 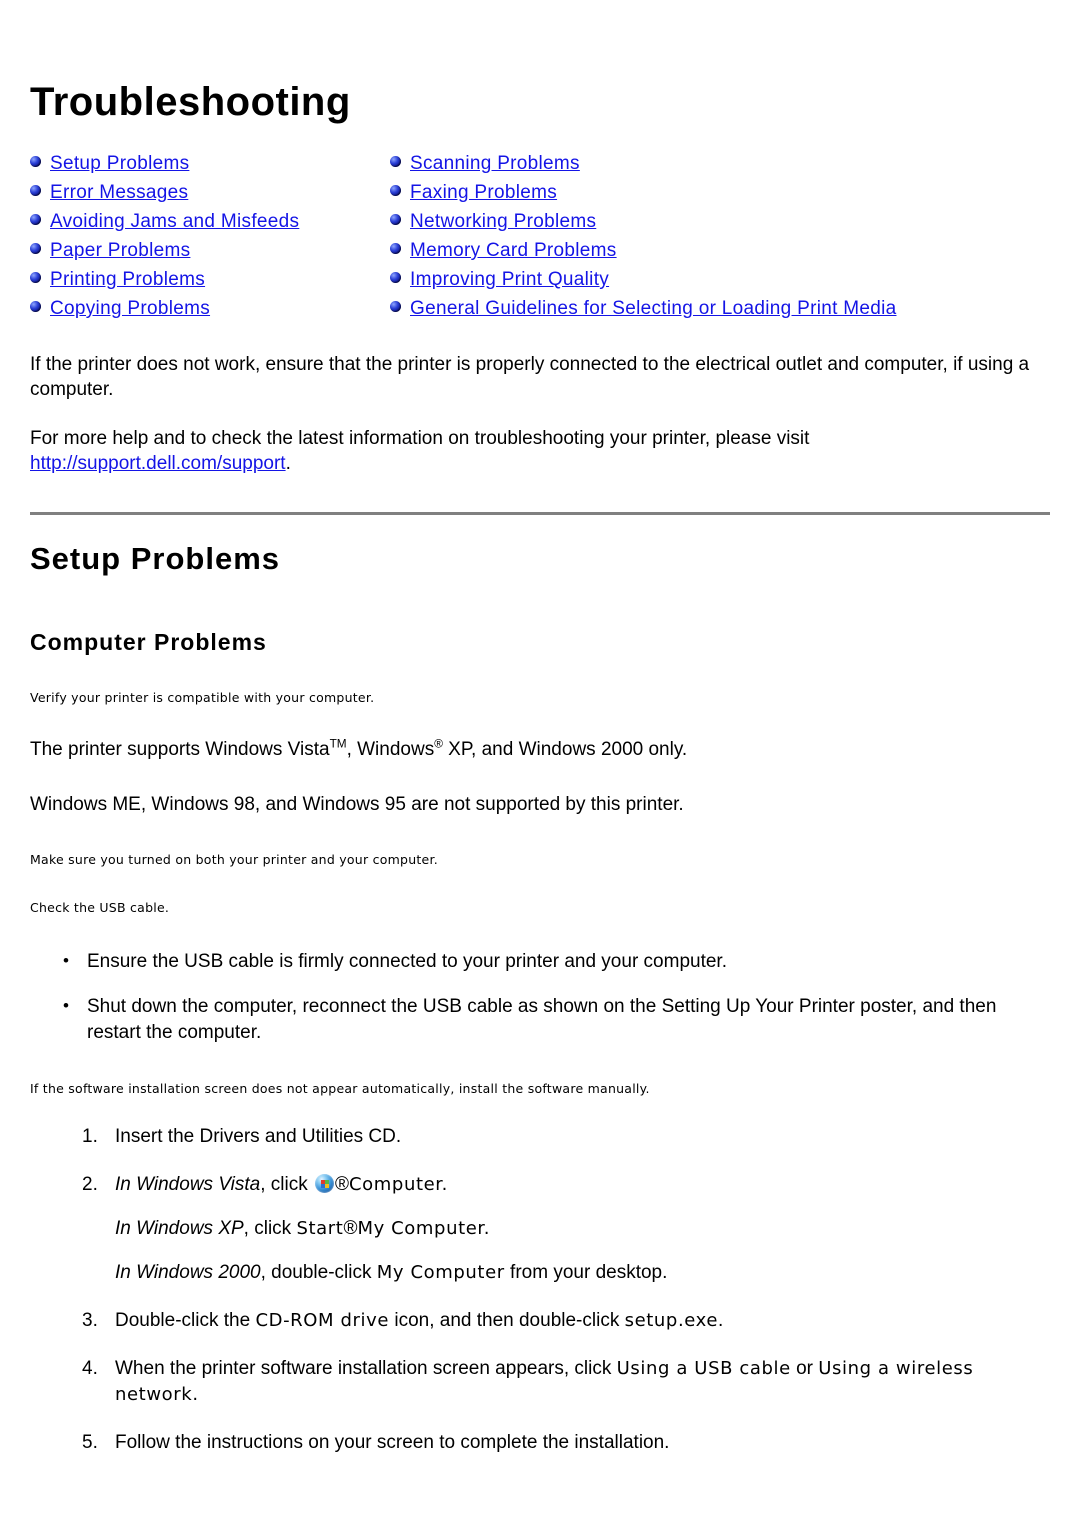 What do you see at coordinates (540, 1229) in the screenshot?
I see `step-open-my-computer-xp: In Windows XP, click Start®My Computer.` at bounding box center [540, 1229].